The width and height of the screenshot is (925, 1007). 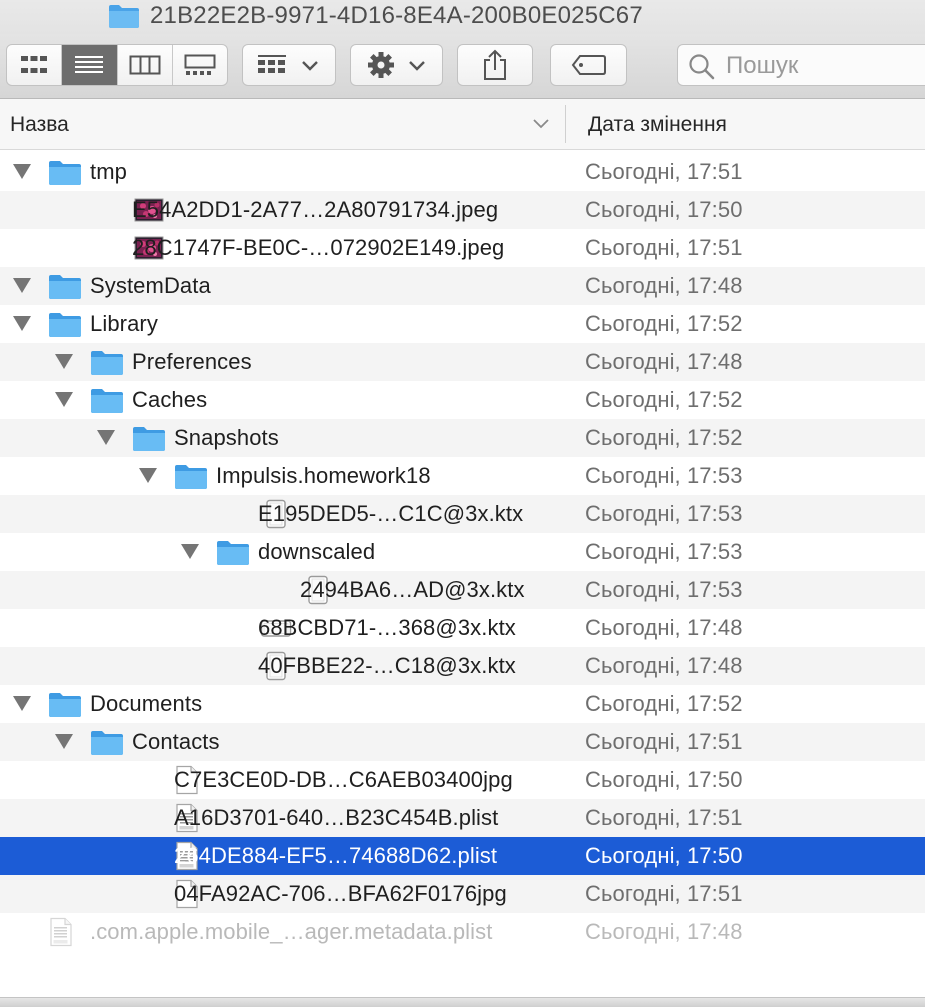 I want to click on date-modified-column-header: Дата змінення, so click(x=657, y=125).